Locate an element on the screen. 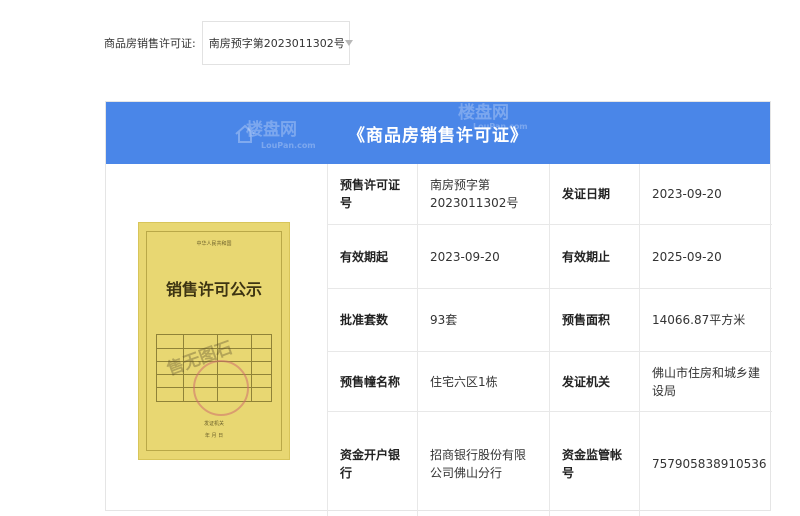  row-value: 招商银行股份有限公司佛山分行 is located at coordinates (483, 464).